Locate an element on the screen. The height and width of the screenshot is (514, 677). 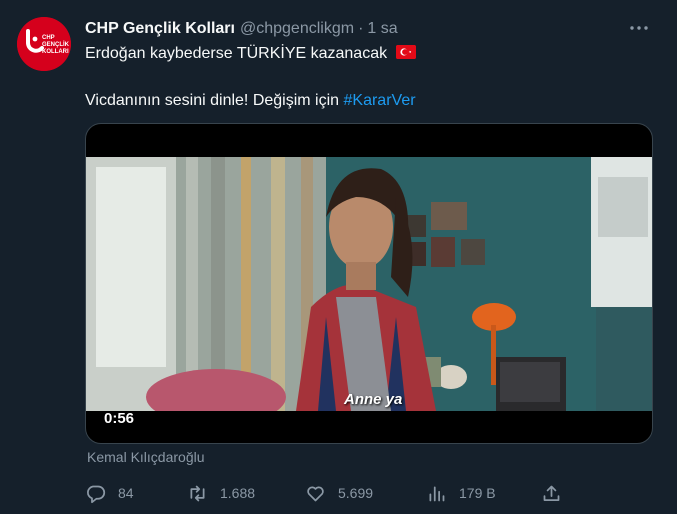
like-count: 5.699 is located at coordinates (356, 493).